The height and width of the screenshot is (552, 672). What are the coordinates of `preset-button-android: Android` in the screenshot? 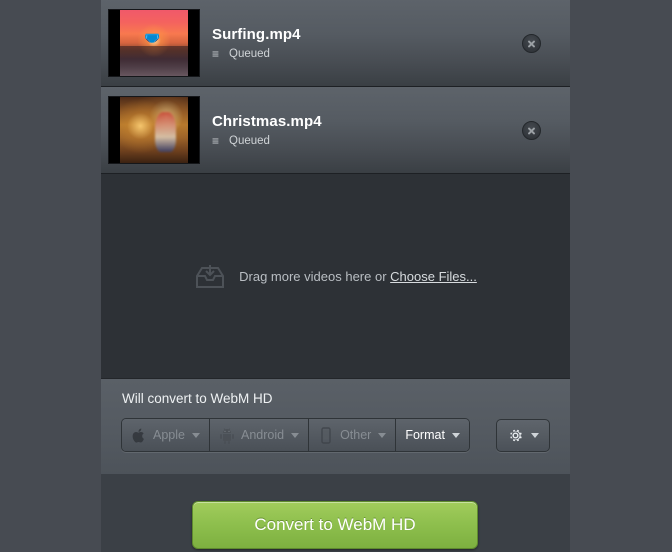 It's located at (259, 435).